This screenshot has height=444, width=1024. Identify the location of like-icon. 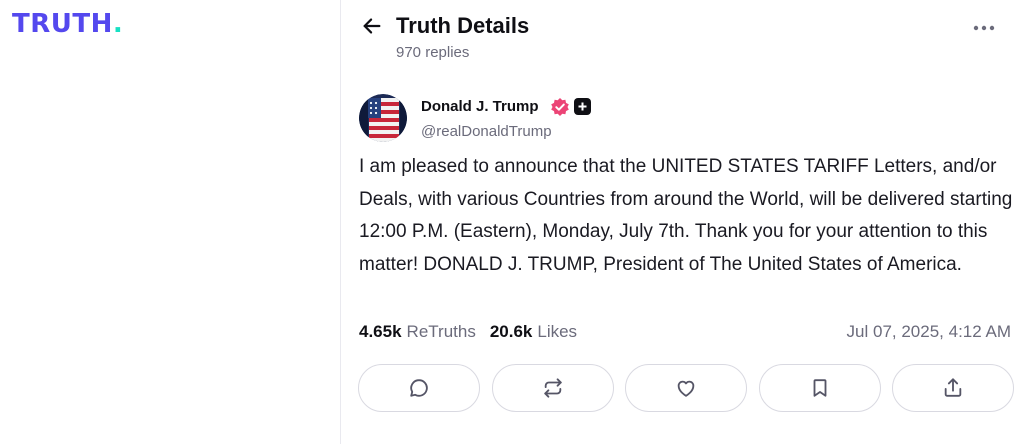
(686, 388).